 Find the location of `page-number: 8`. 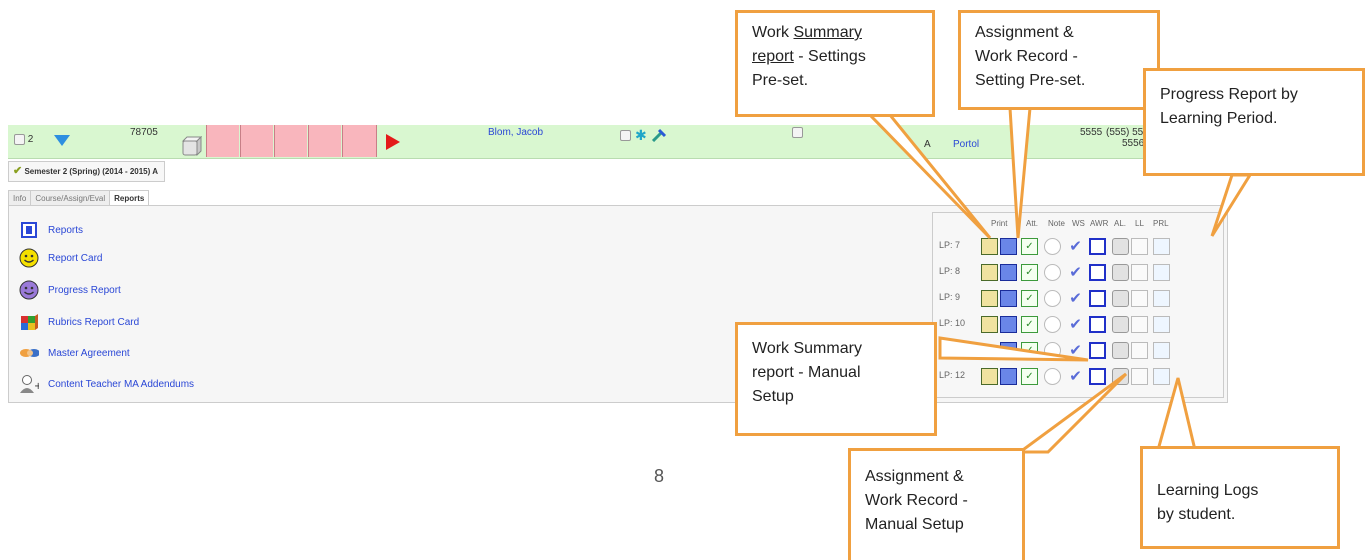

page-number: 8 is located at coordinates (659, 476).